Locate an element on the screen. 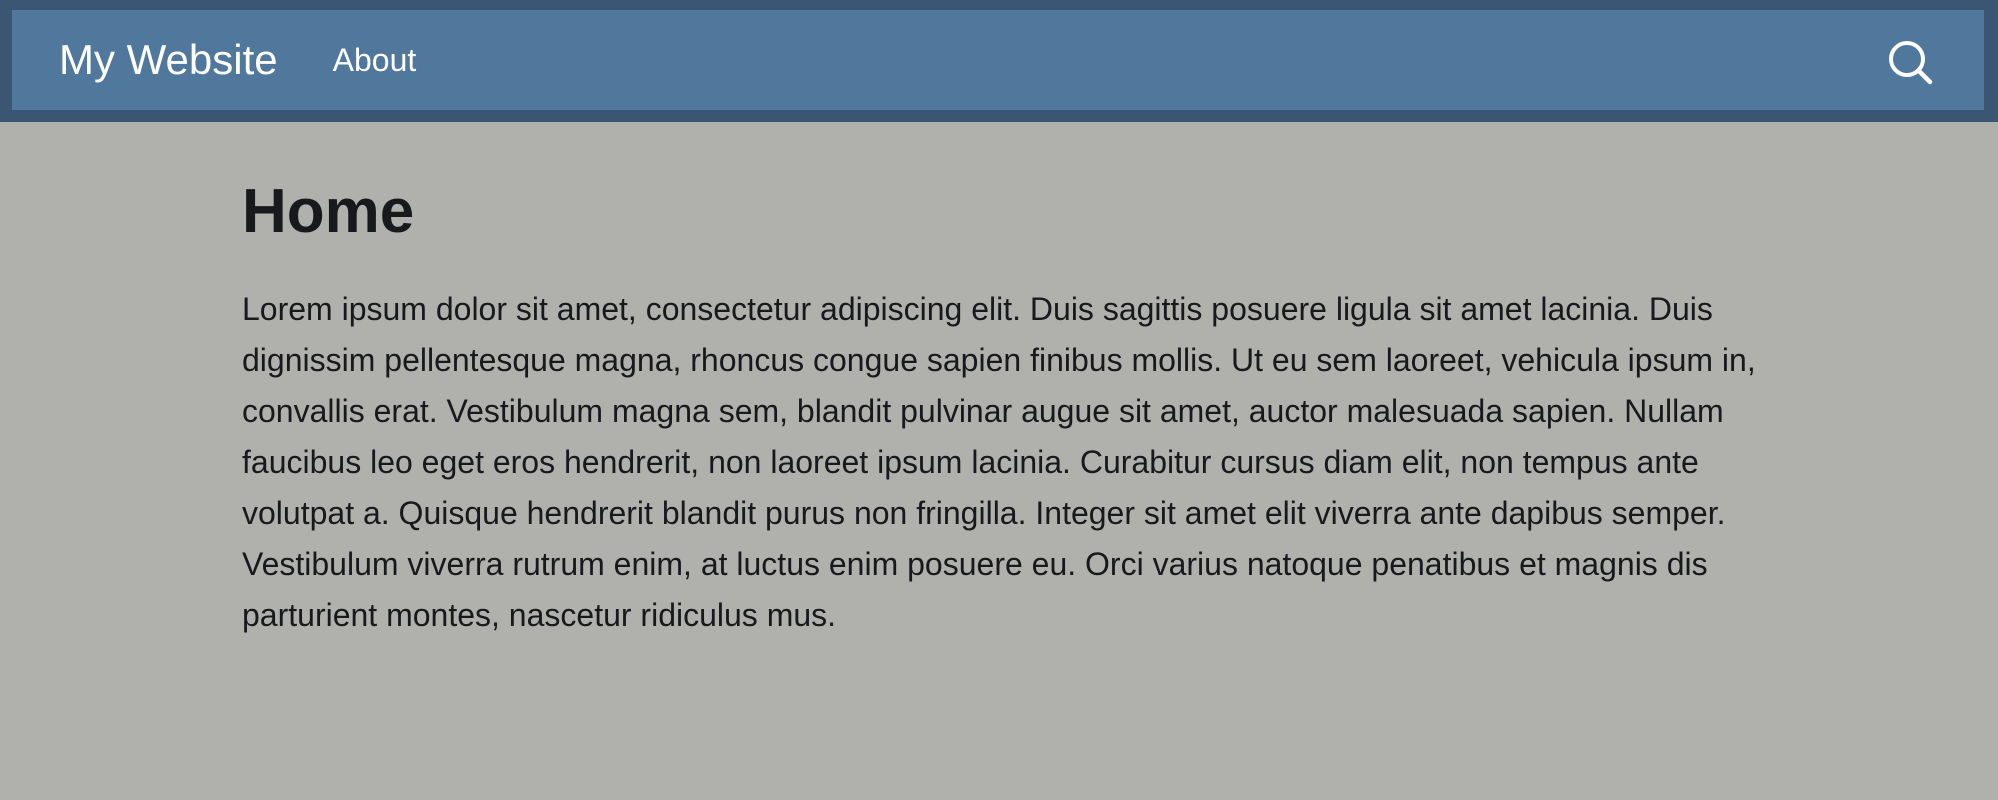 This screenshot has height=800, width=1998. search-button is located at coordinates (1910, 62).